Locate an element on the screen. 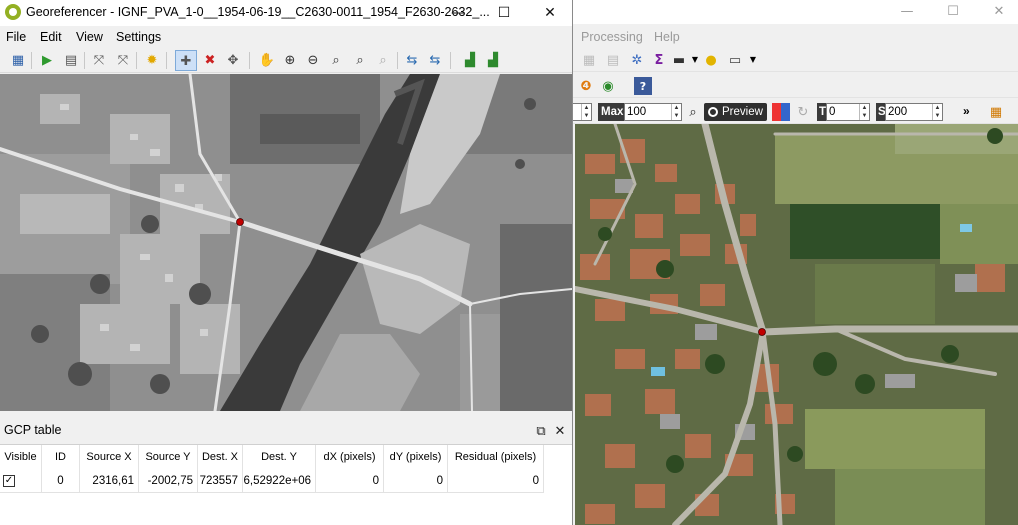 This screenshot has width=1018, height=525. cell-dest-y: 6,52922e+06 is located at coordinates (279, 481).